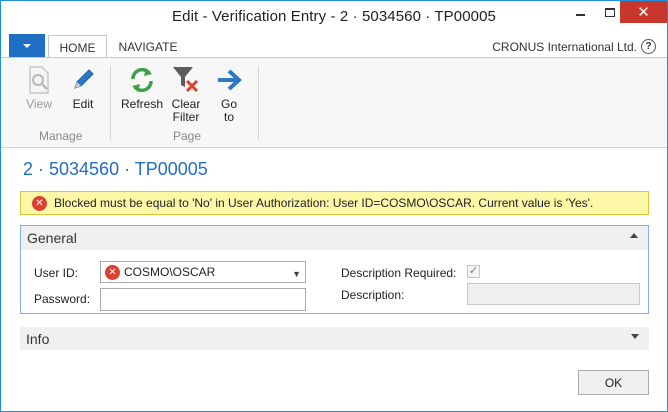 The width and height of the screenshot is (668, 412). I want to click on edit-label: Edit, so click(83, 104).